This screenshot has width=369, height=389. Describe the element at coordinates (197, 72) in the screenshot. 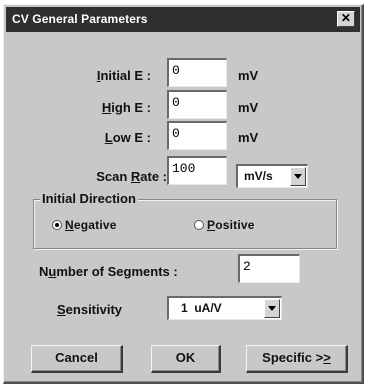

I see `initial-e-input: 0` at that location.